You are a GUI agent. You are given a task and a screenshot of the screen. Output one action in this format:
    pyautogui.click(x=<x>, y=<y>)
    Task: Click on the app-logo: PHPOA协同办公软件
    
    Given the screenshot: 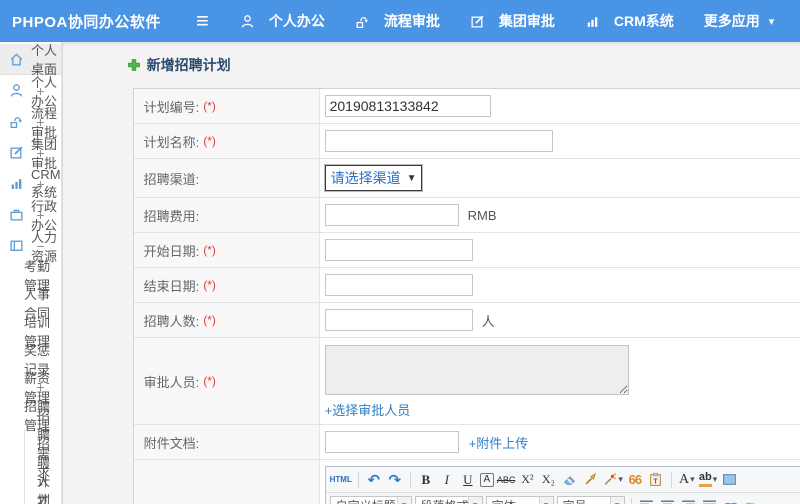 What is the action you would take?
    pyautogui.click(x=86, y=22)
    